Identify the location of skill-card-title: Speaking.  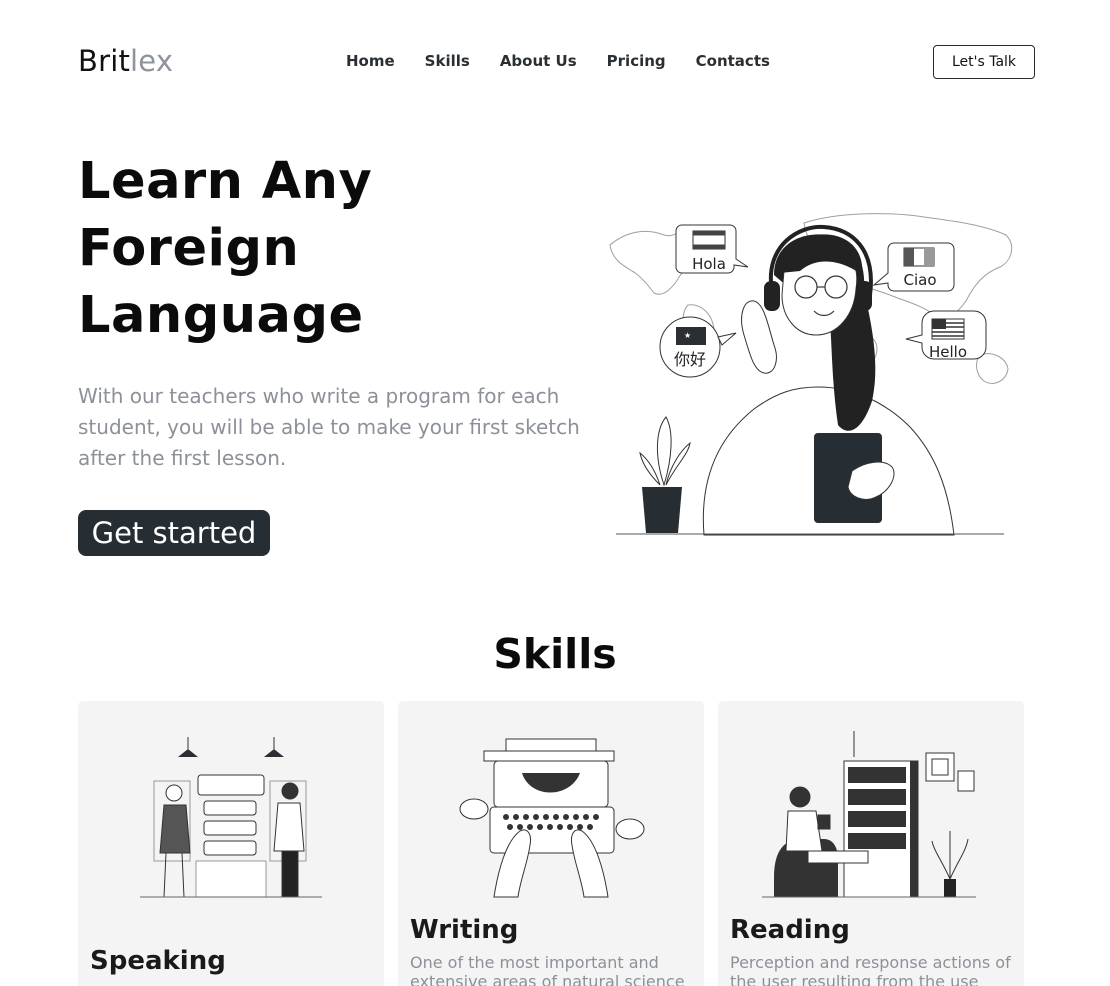
(158, 961).